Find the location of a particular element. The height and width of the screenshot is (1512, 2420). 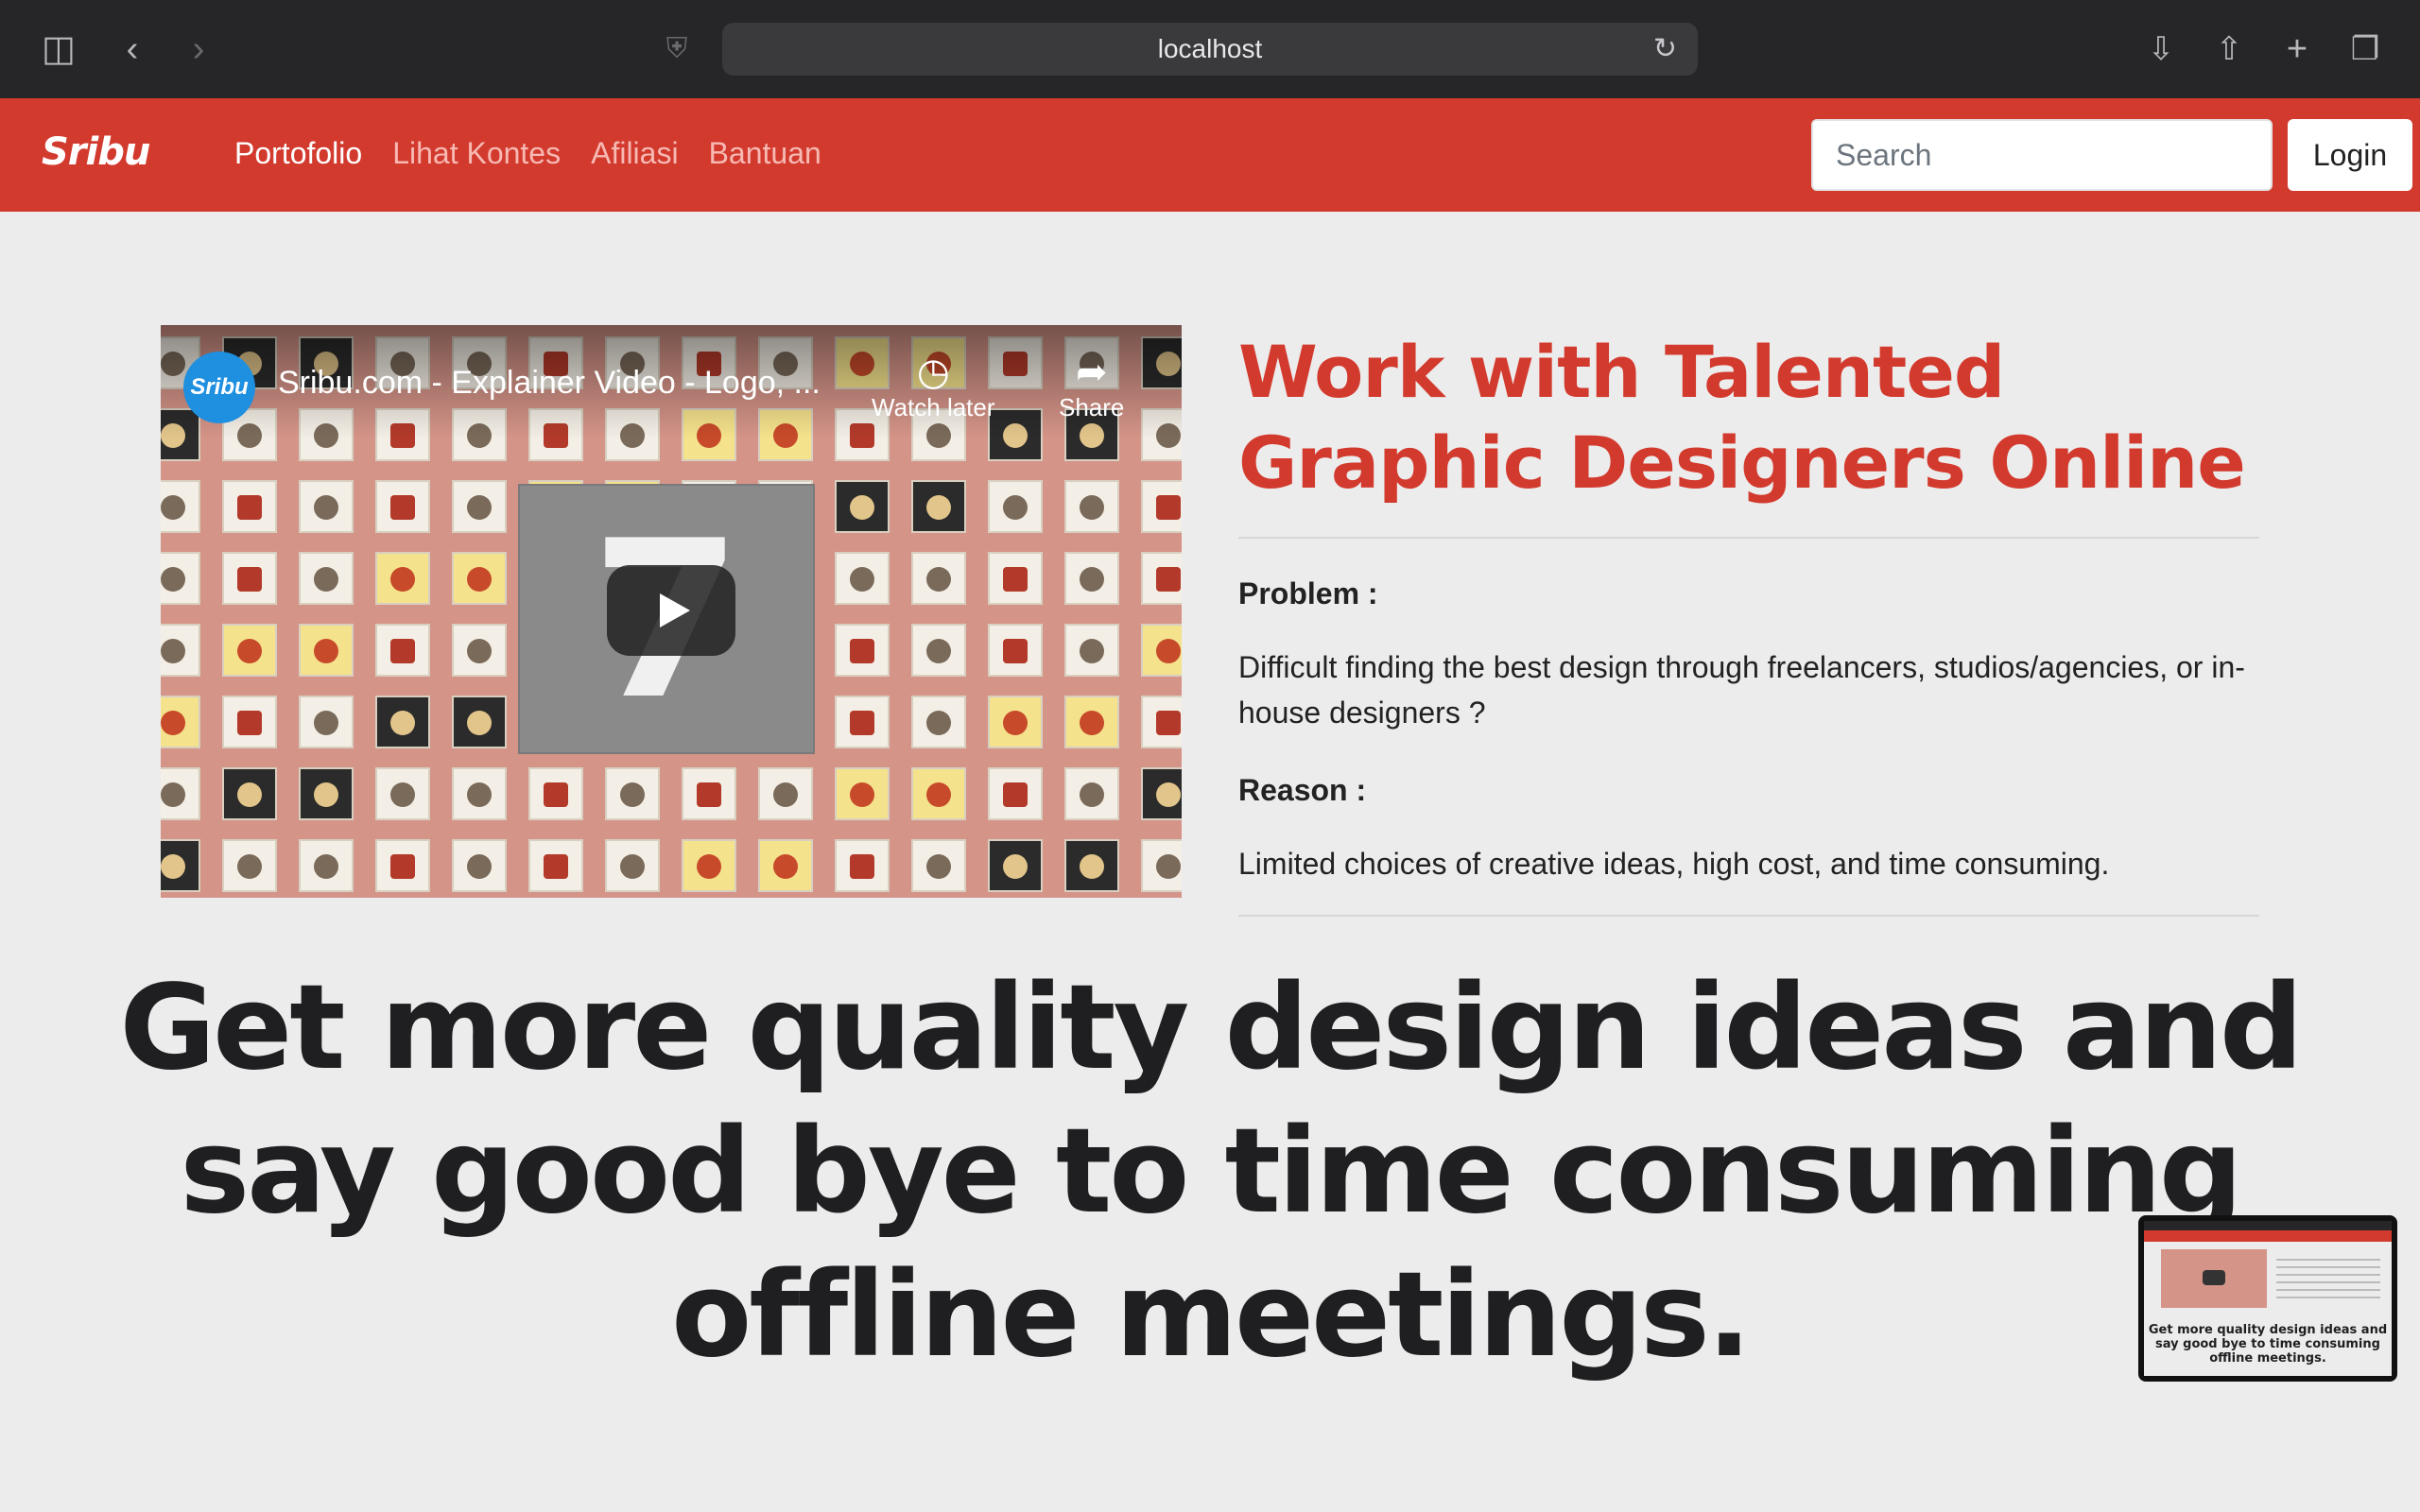

clock-icon: ◷ is located at coordinates (933, 372).